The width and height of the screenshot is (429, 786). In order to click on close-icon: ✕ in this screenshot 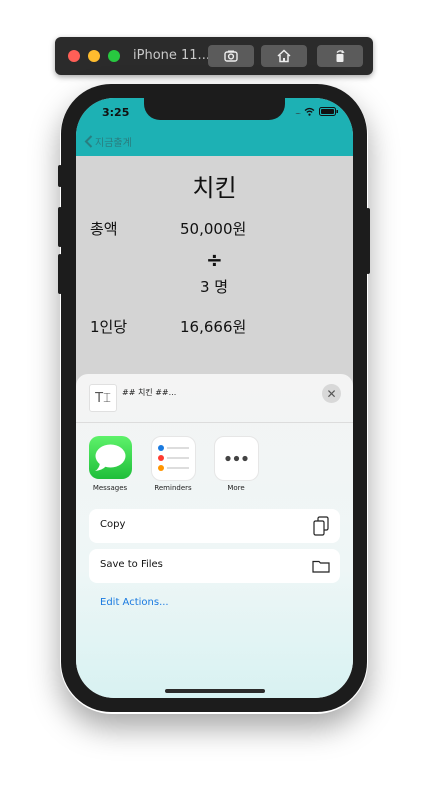, I will do `click(331, 393)`.